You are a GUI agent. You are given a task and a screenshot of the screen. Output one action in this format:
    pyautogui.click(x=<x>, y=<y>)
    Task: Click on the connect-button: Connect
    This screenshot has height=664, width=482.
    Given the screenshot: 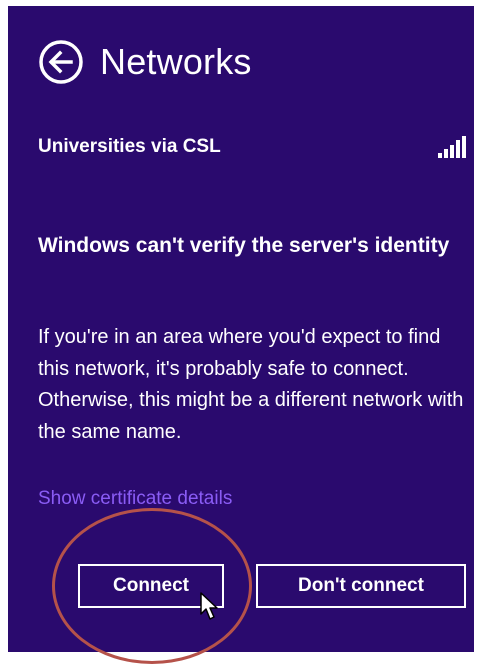 What is the action you would take?
    pyautogui.click(x=151, y=586)
    